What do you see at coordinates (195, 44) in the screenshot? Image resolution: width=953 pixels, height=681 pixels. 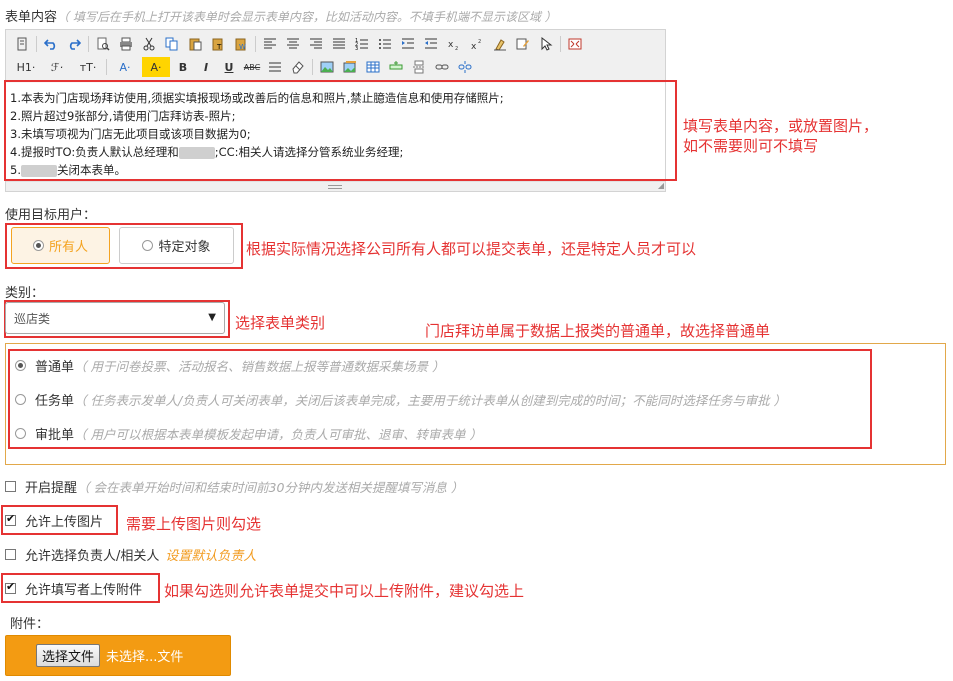 I see `paste-icon` at bounding box center [195, 44].